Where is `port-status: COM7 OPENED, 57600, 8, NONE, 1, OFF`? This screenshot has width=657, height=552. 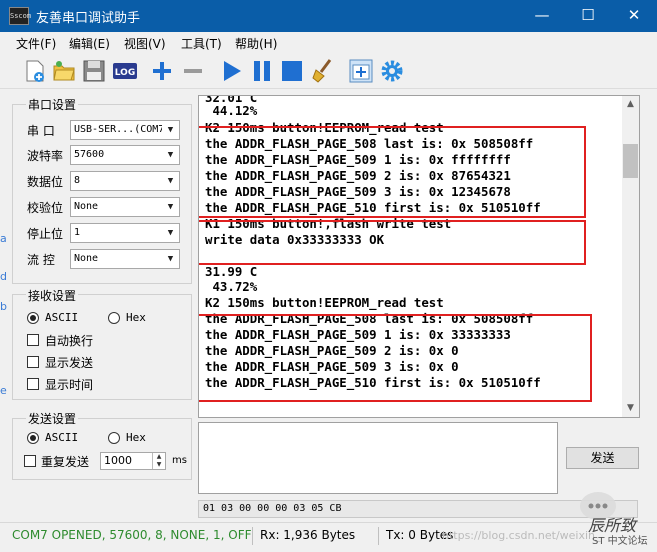
port-status: COM7 OPENED, 57600, 8, NONE, 1, OFF is located at coordinates (132, 535).